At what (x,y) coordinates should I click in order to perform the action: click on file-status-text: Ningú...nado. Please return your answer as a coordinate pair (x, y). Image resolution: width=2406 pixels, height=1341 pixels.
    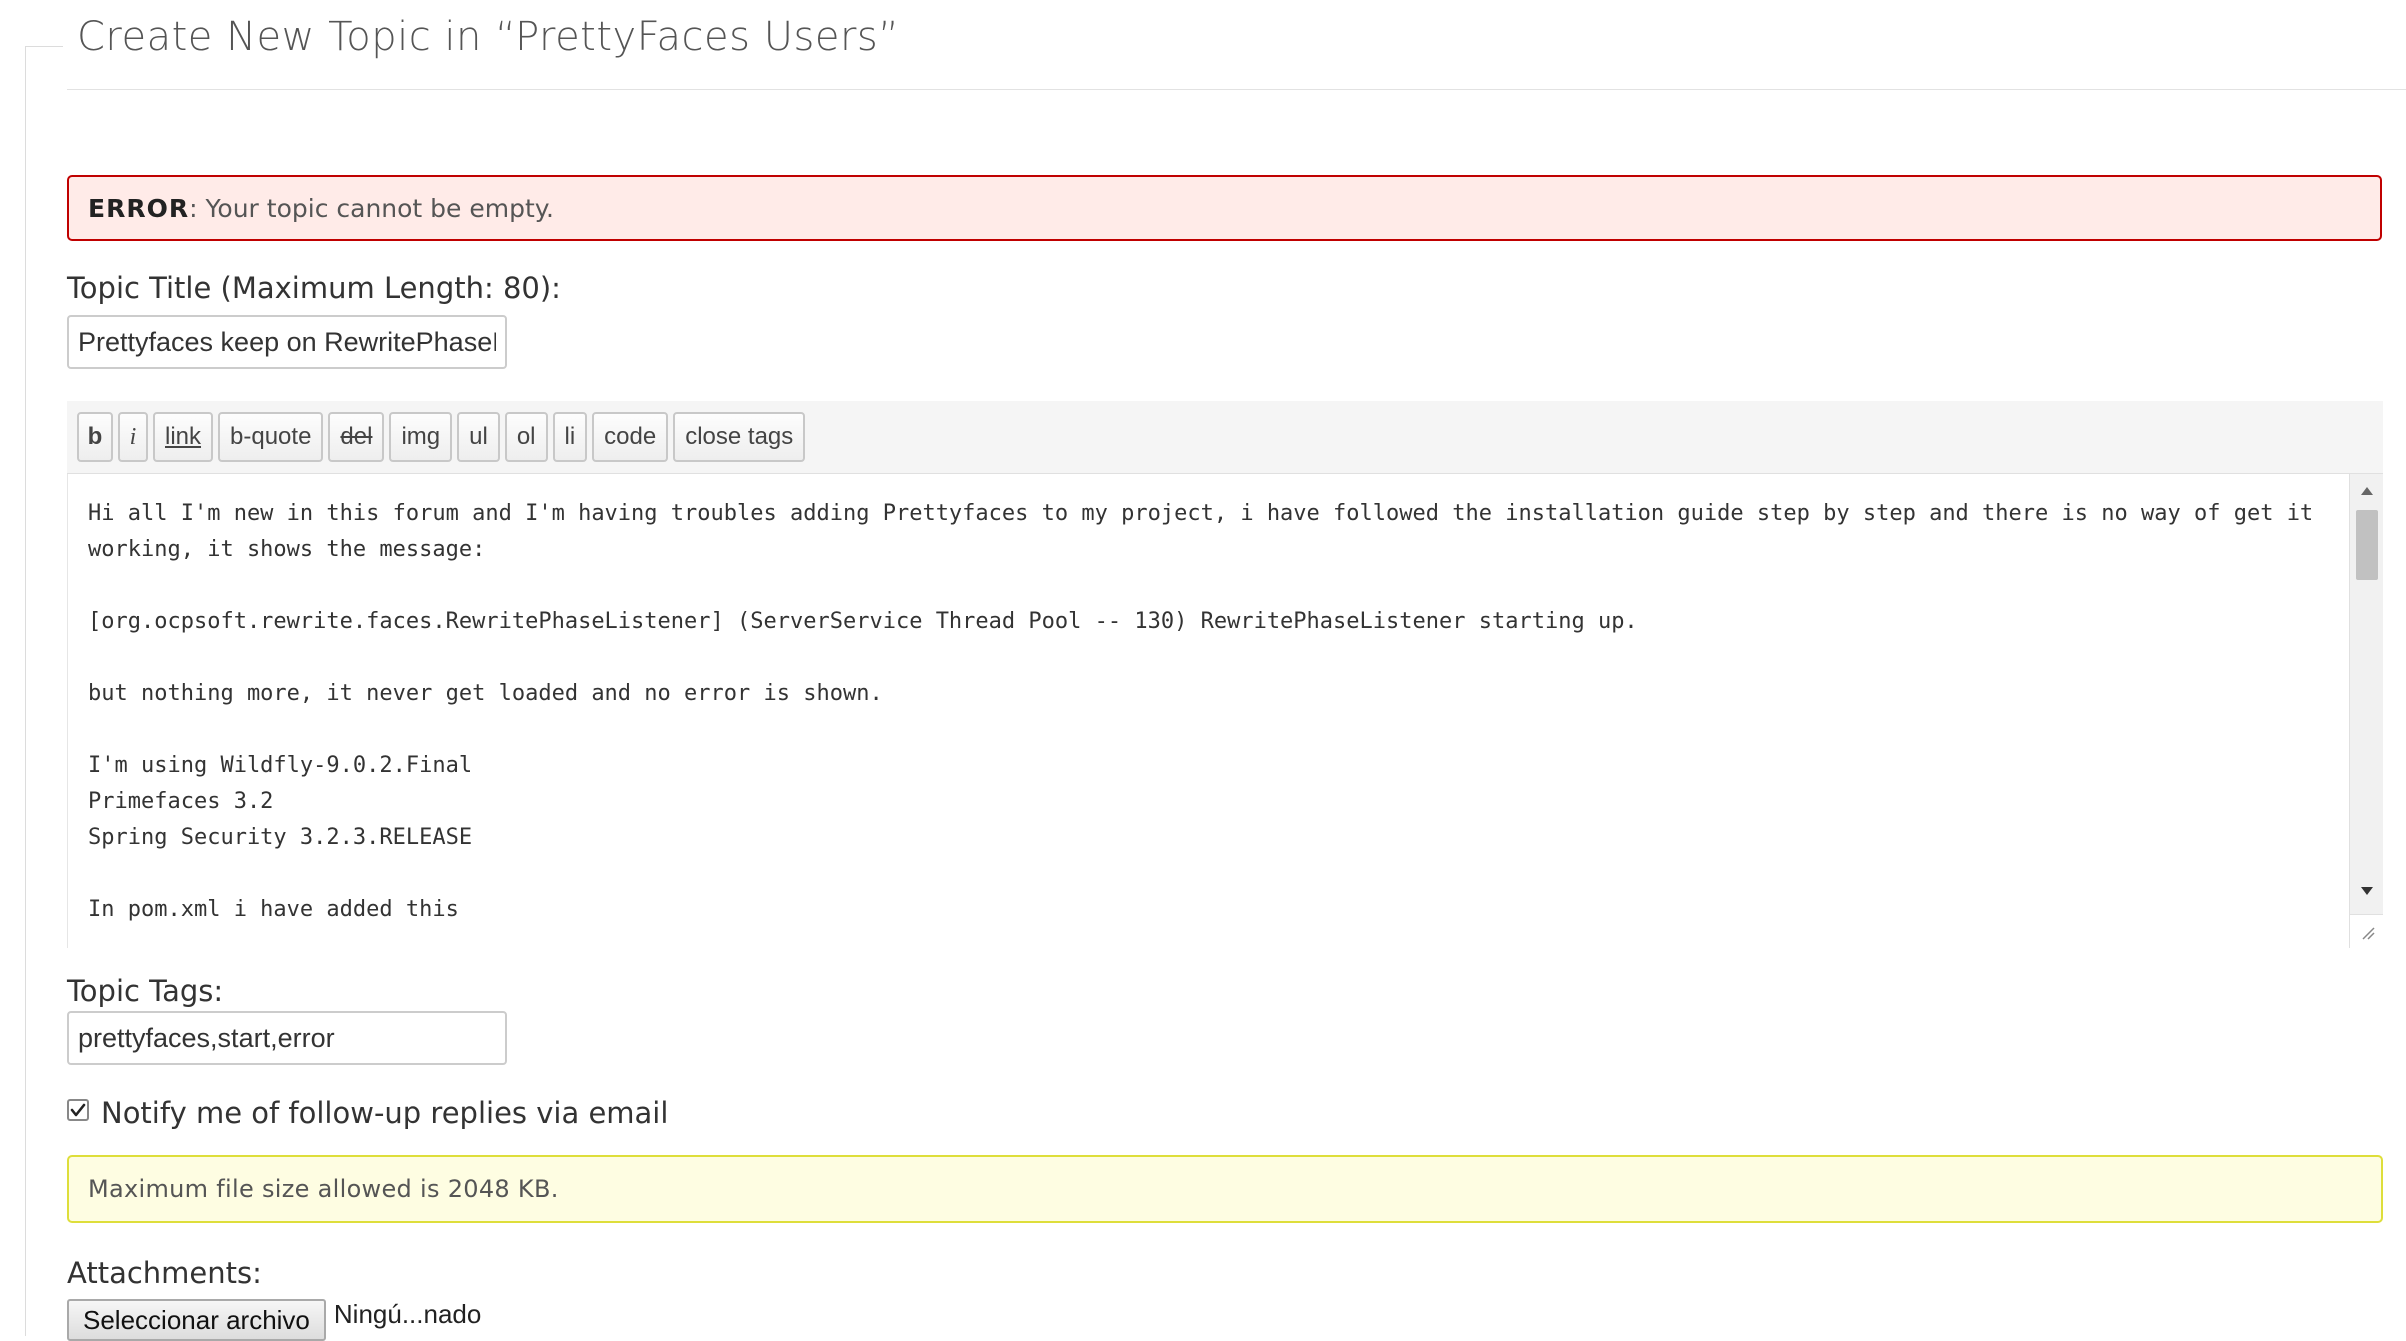
    Looking at the image, I should click on (407, 1314).